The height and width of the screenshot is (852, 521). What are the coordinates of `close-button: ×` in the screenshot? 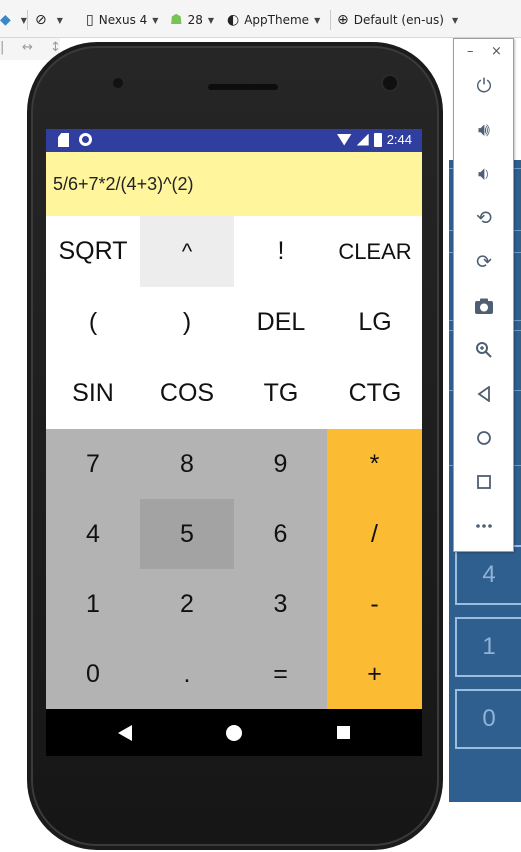 It's located at (496, 51).